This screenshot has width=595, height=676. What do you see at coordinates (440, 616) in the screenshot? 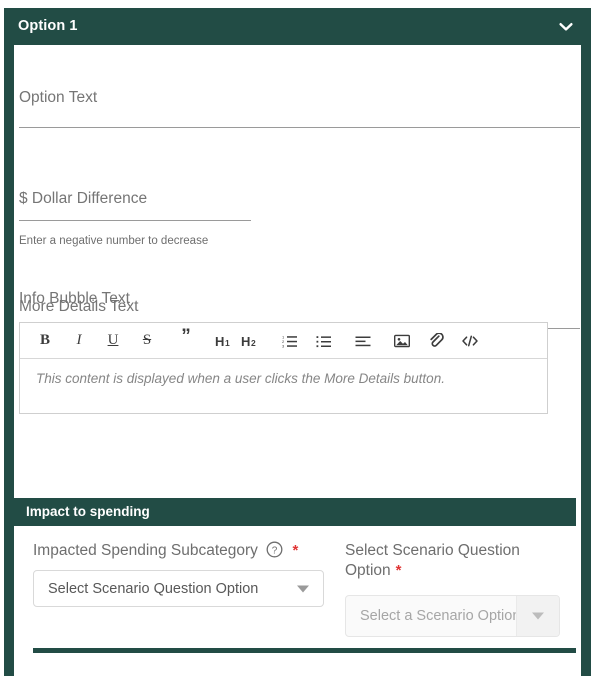
I see `select-scenario-question-option-select-value: Select a Scenario Option` at bounding box center [440, 616].